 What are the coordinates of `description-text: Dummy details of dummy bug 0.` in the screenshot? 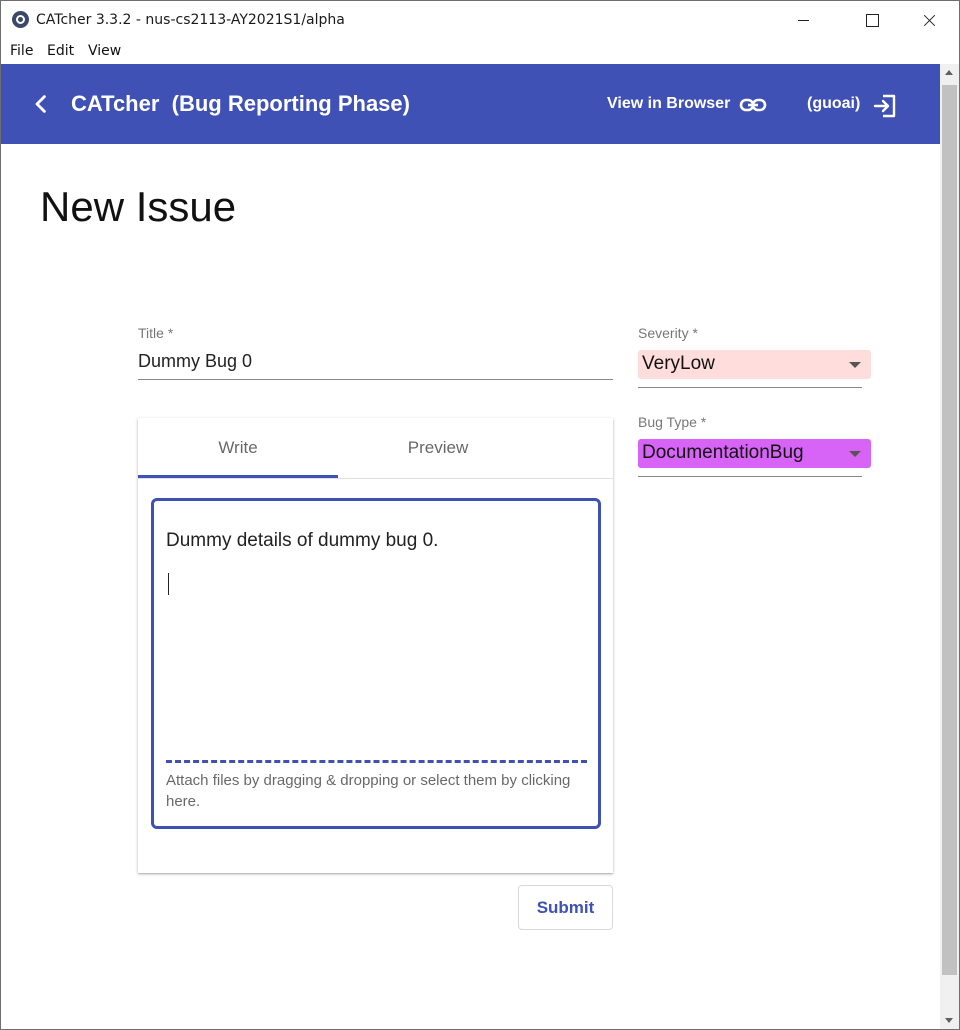 It's located at (302, 540).